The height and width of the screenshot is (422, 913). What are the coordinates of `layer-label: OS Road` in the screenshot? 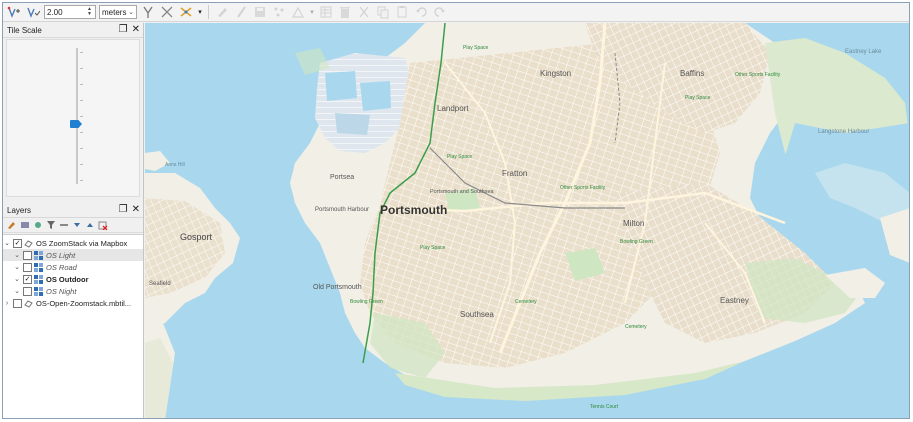 It's located at (61, 267).